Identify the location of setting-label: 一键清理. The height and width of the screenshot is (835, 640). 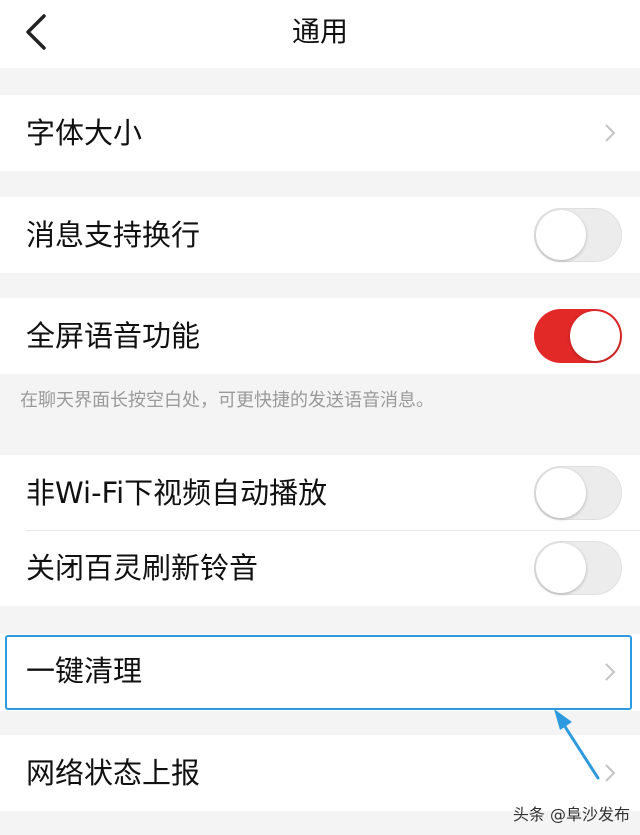
(84, 671).